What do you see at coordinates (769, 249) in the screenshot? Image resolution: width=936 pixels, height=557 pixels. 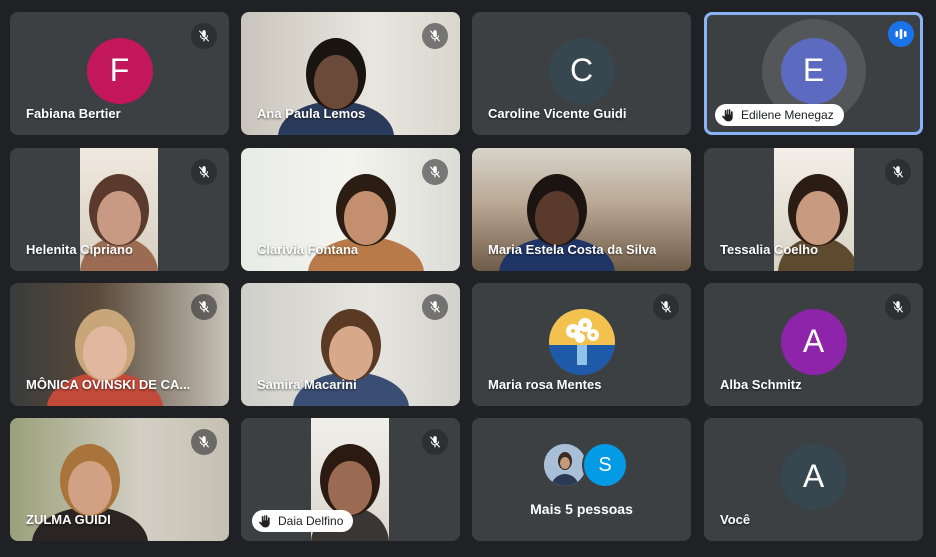 I see `participant-name: Tessalia Coelho` at bounding box center [769, 249].